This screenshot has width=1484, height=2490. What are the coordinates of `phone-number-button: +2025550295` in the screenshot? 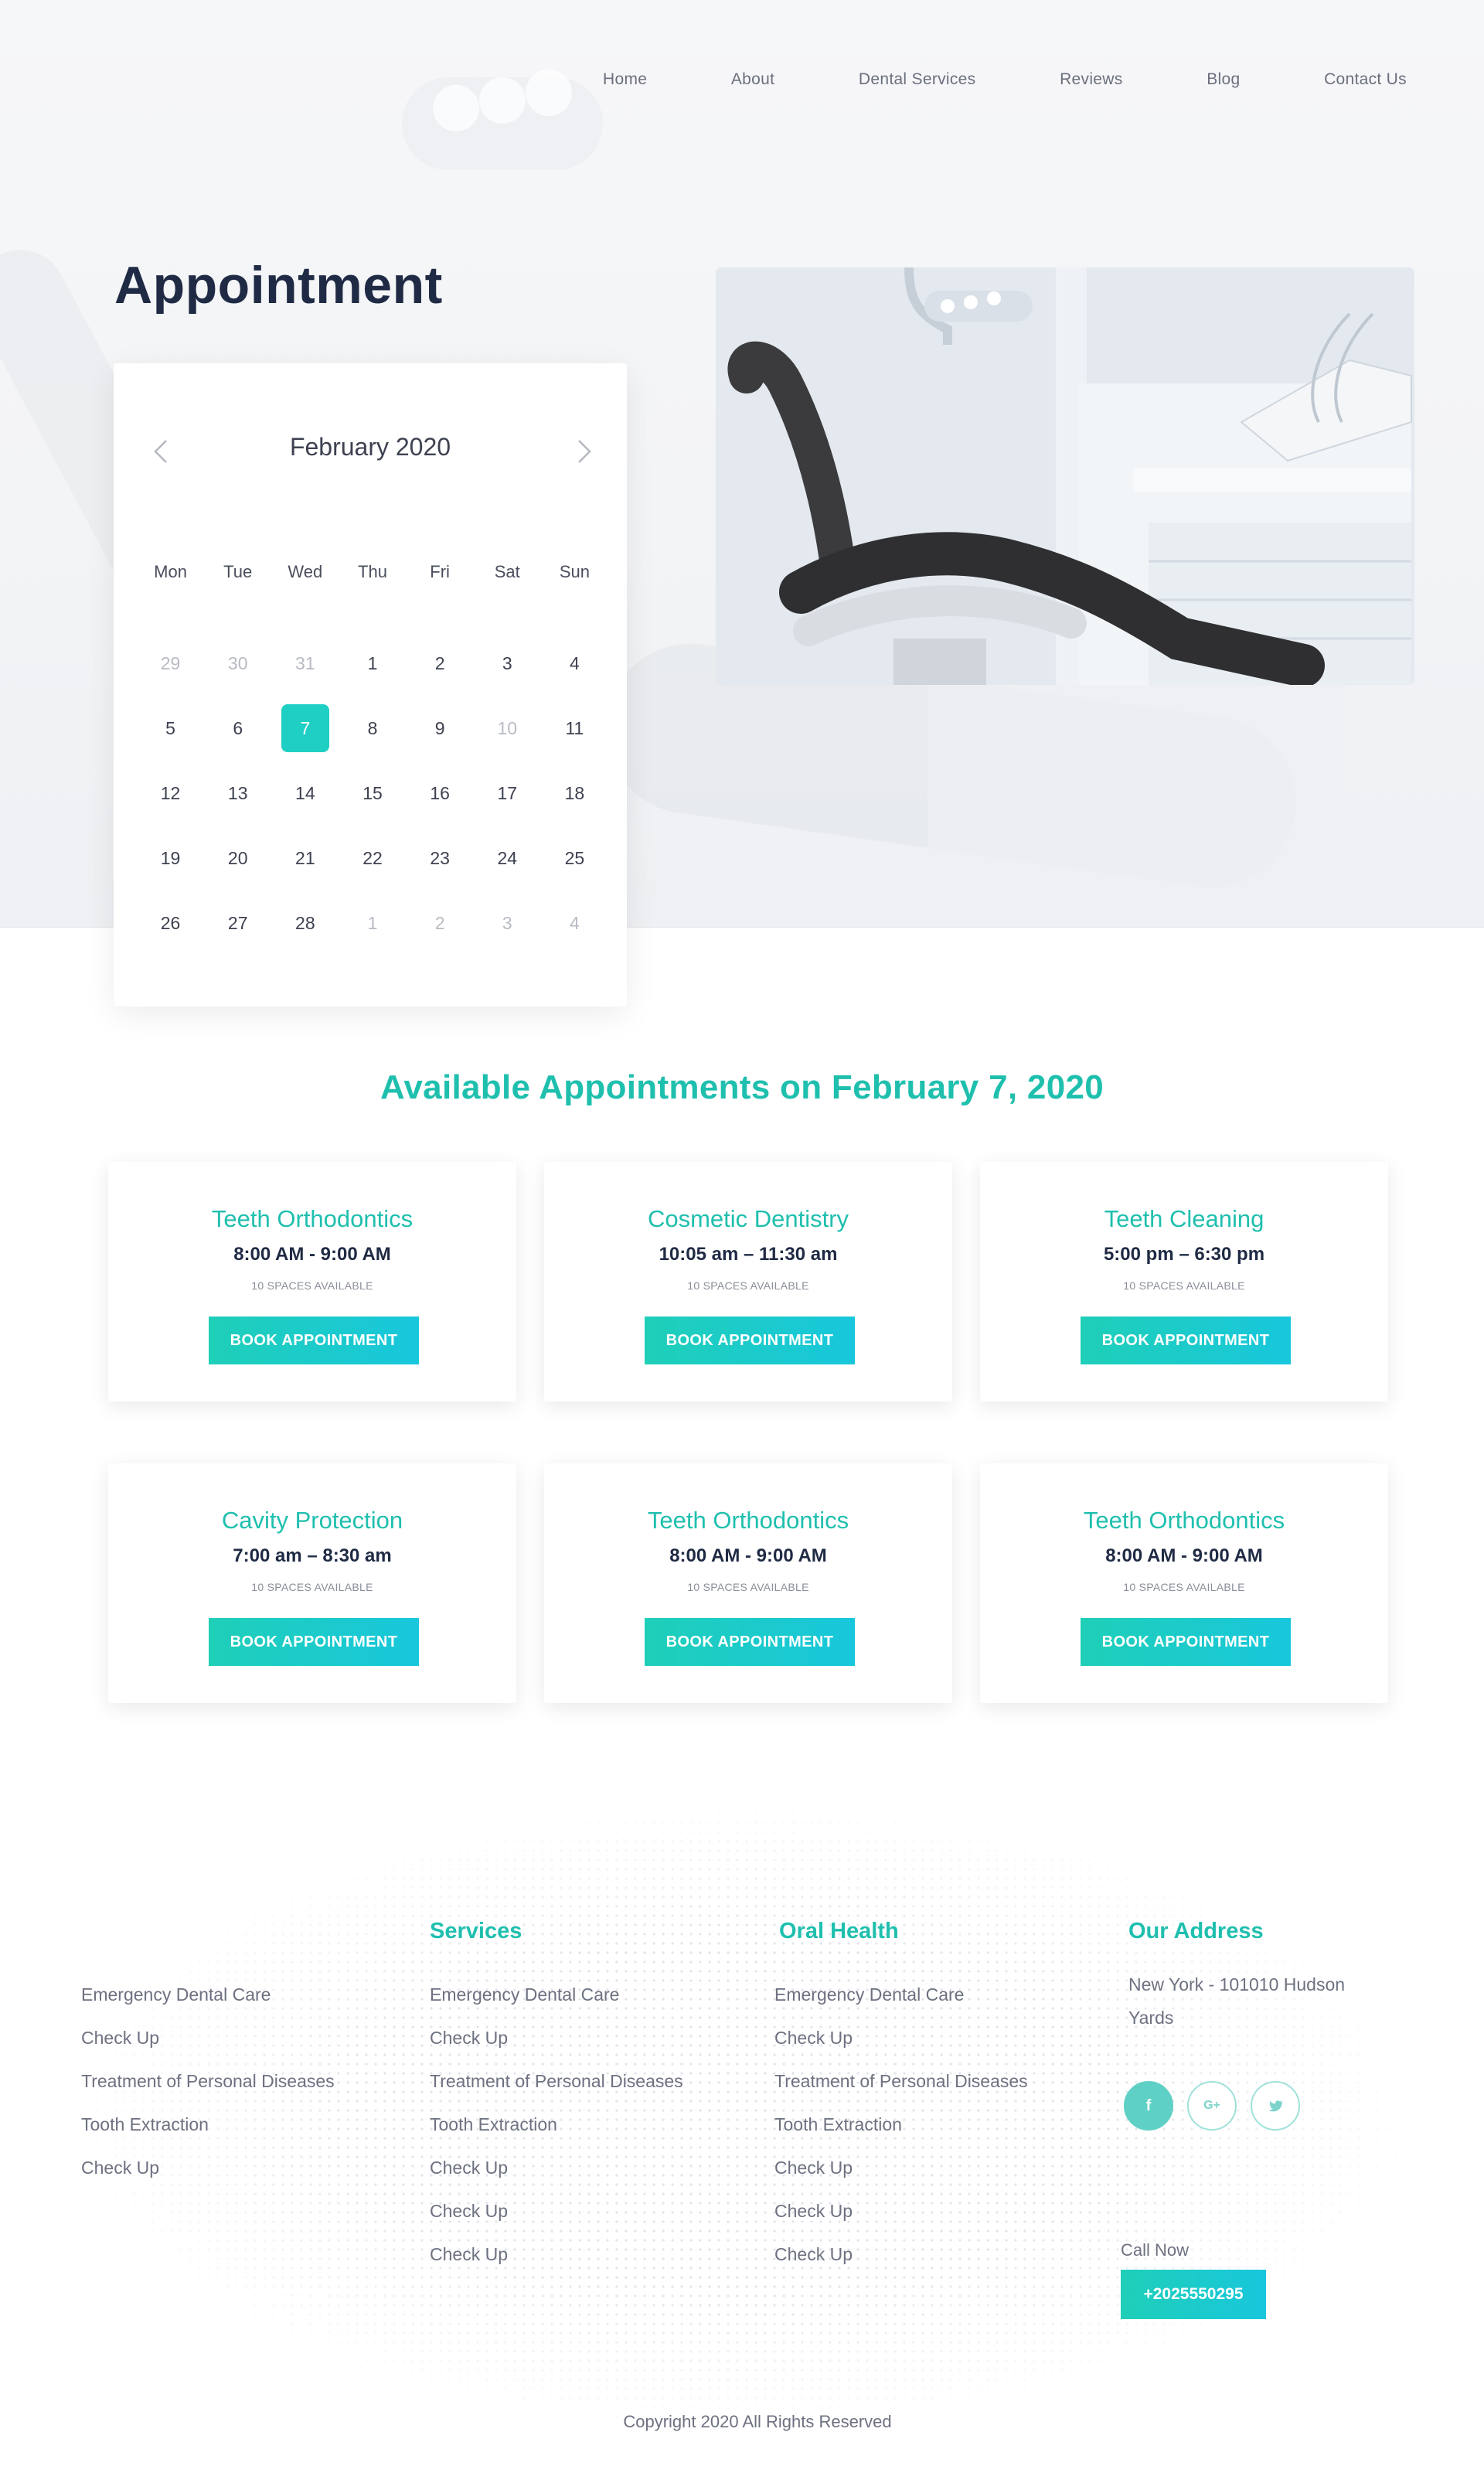 It's located at (1193, 2294).